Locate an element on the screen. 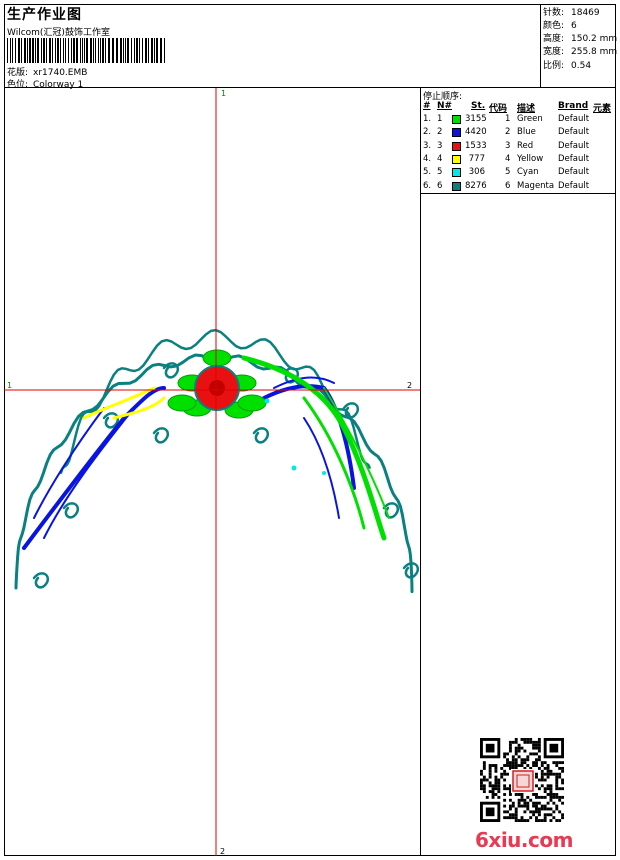 This screenshot has width=620, height=860. stat-colors: 颜色: 6 is located at coordinates (560, 24).